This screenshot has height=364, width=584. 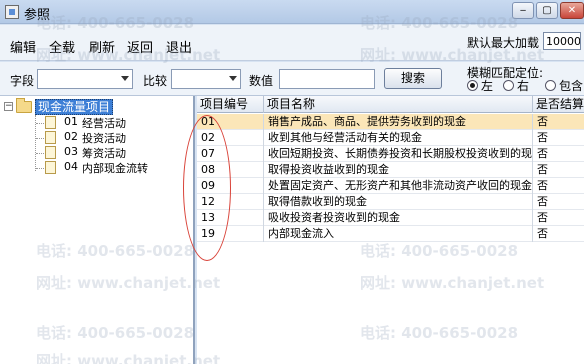 What do you see at coordinates (104, 153) in the screenshot?
I see `tree-item-label: 筹资活动` at bounding box center [104, 153].